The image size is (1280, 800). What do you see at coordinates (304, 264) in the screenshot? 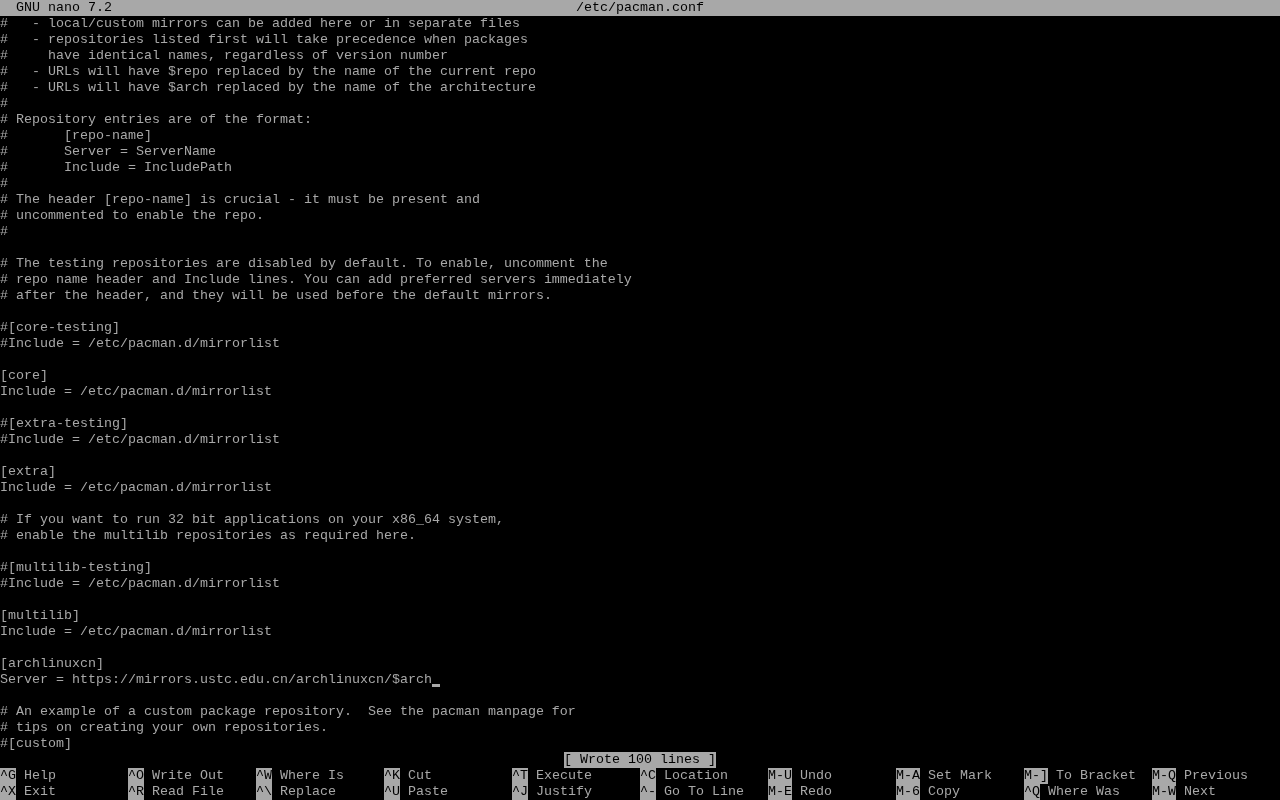
I see `code-line: # The testing repositories are disabled by default. To enable, uncomment the` at bounding box center [304, 264].